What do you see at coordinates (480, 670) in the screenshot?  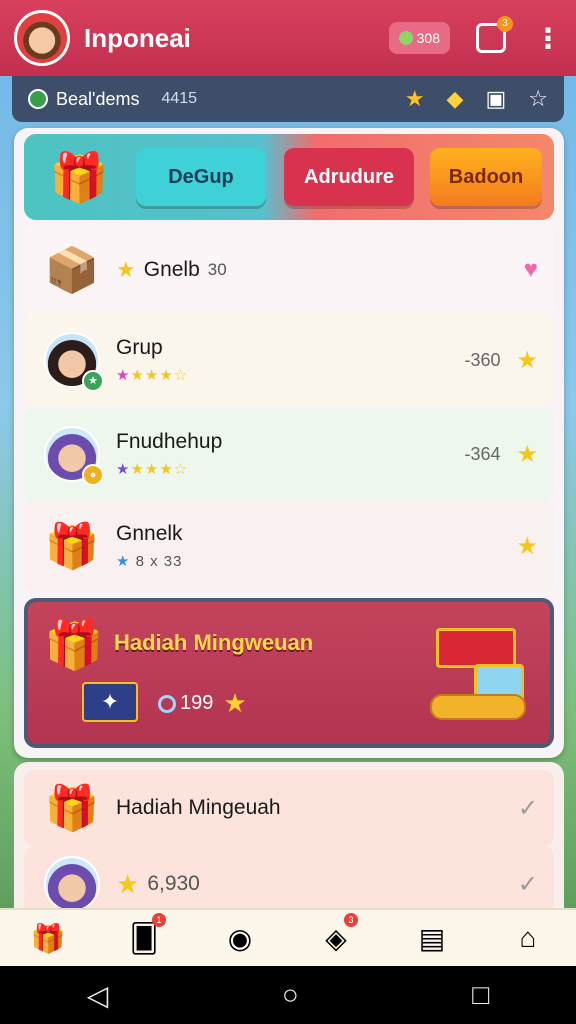 I see `treasure-chest-icon` at bounding box center [480, 670].